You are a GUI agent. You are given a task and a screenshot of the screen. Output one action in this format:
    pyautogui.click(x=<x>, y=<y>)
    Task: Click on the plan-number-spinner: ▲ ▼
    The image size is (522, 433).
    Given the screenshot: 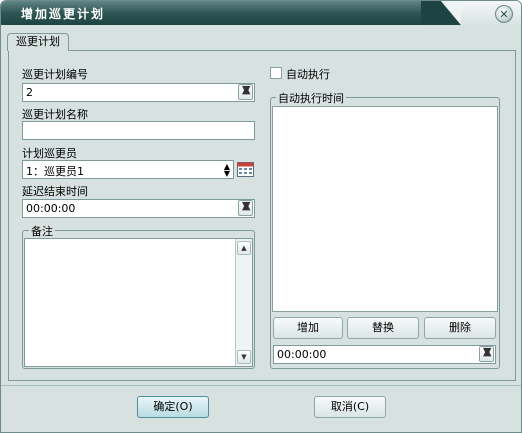 What is the action you would take?
    pyautogui.click(x=245, y=92)
    